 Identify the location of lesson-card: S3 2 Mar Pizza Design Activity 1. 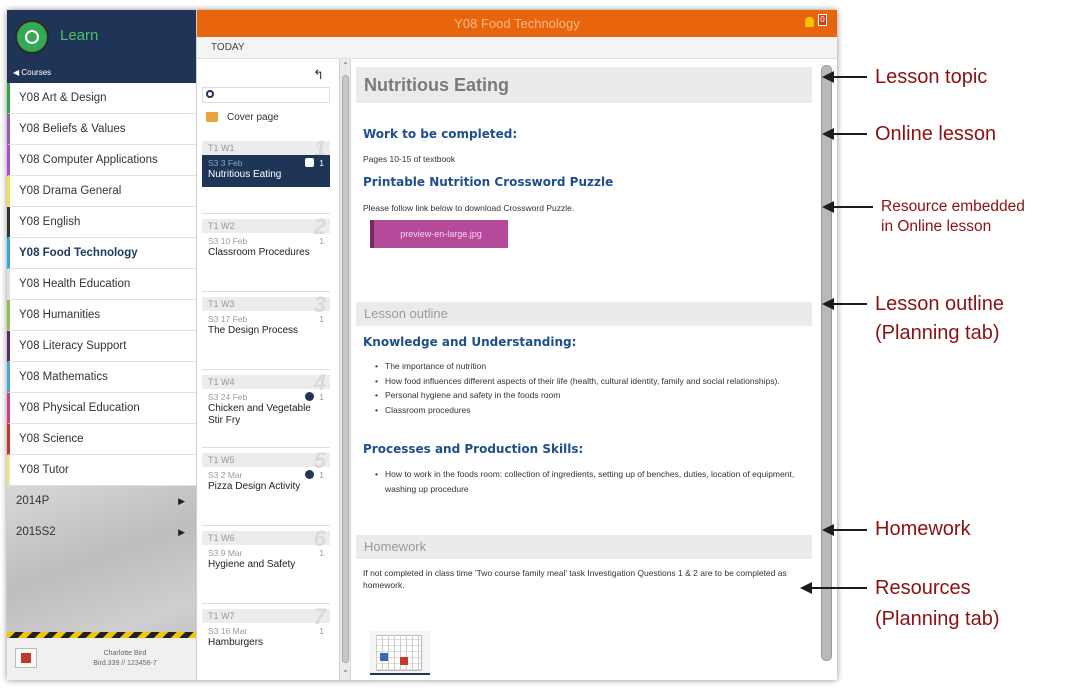
(266, 482).